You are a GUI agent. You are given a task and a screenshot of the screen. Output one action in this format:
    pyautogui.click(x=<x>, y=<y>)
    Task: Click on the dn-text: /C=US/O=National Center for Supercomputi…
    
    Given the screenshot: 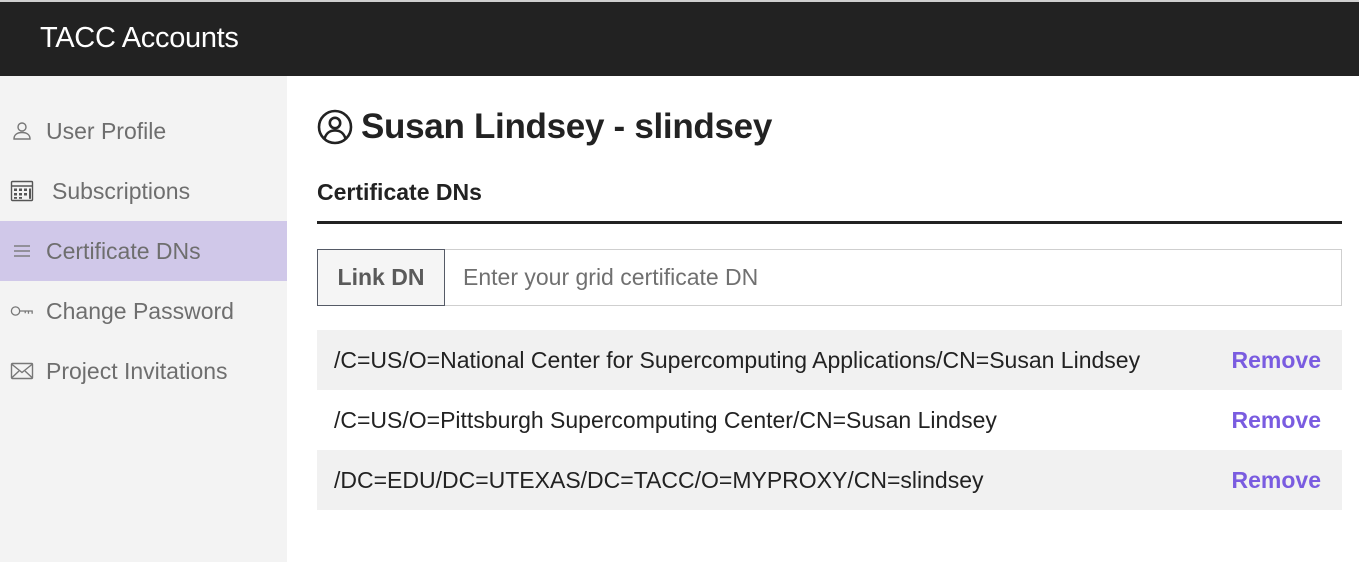 What is the action you would take?
    pyautogui.click(x=737, y=359)
    